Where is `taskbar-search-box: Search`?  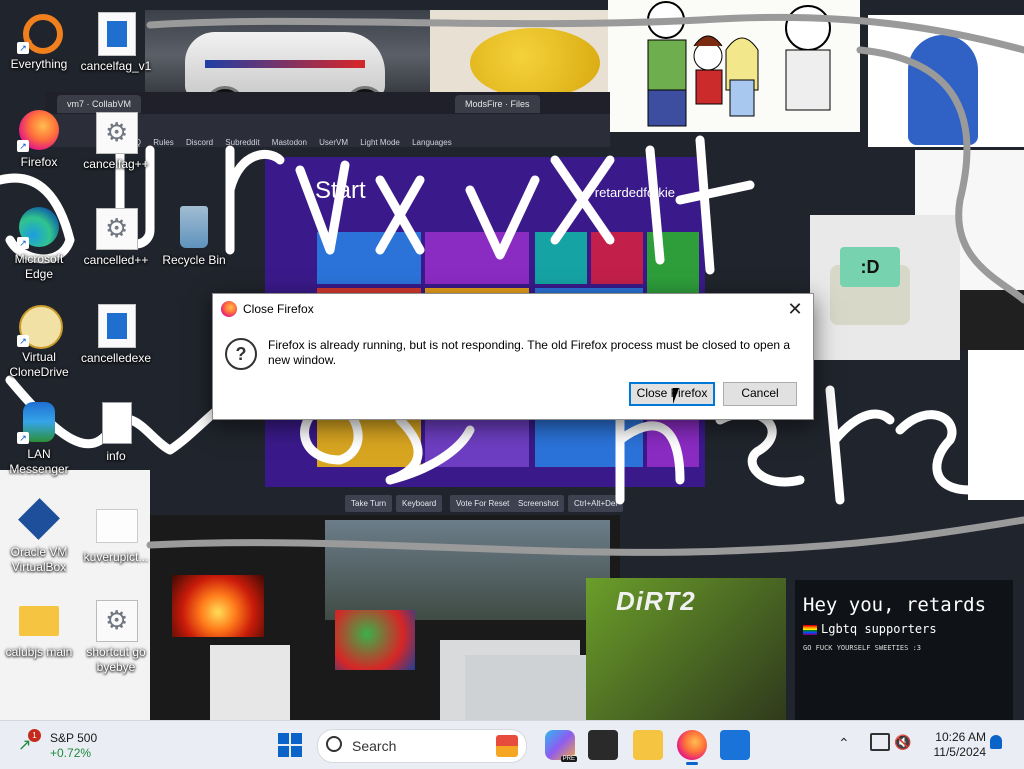 taskbar-search-box: Search is located at coordinates (422, 746).